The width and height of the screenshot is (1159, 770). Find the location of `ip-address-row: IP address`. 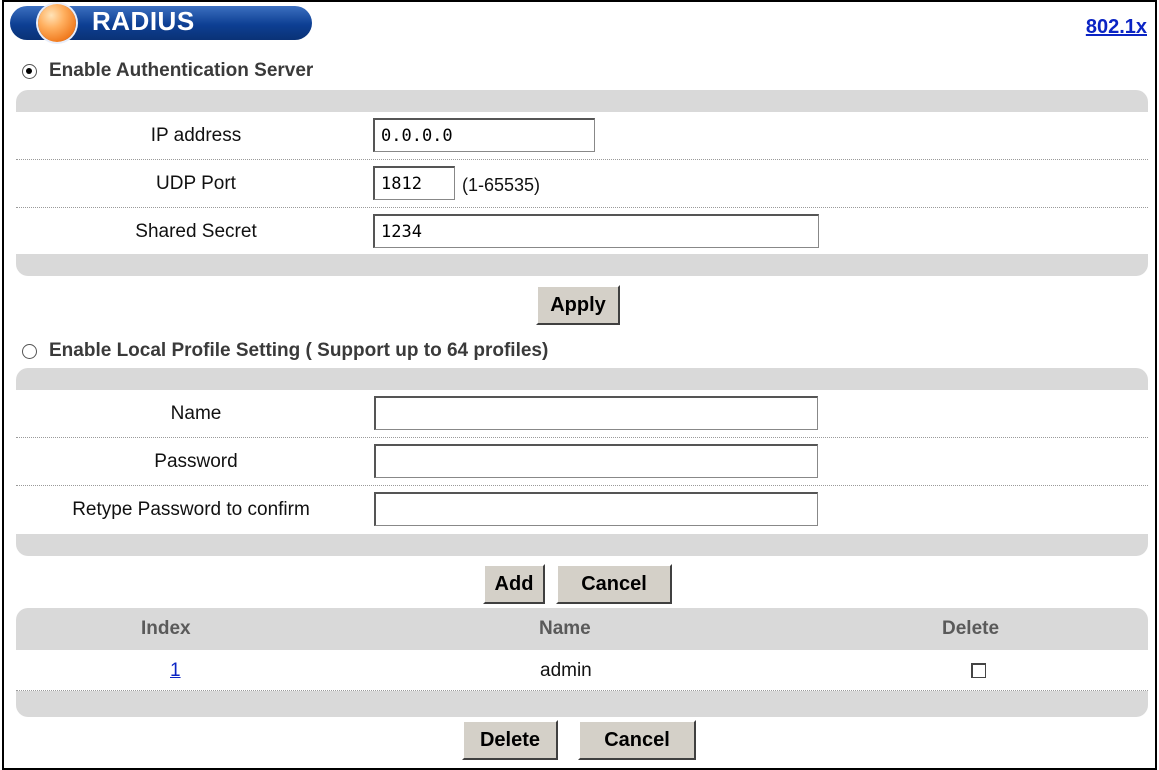

ip-address-row: IP address is located at coordinates (582, 136).